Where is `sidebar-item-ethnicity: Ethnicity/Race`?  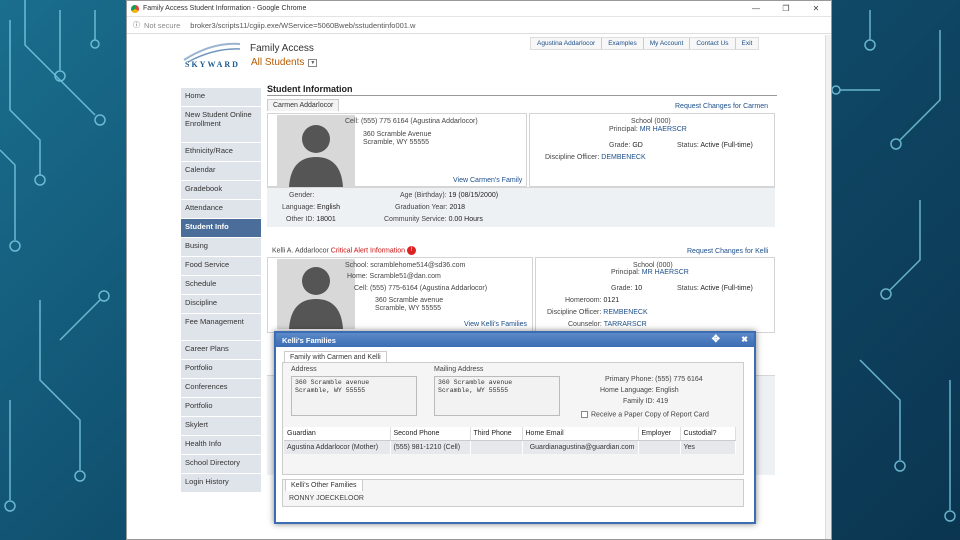 sidebar-item-ethnicity: Ethnicity/Race is located at coordinates (221, 152).